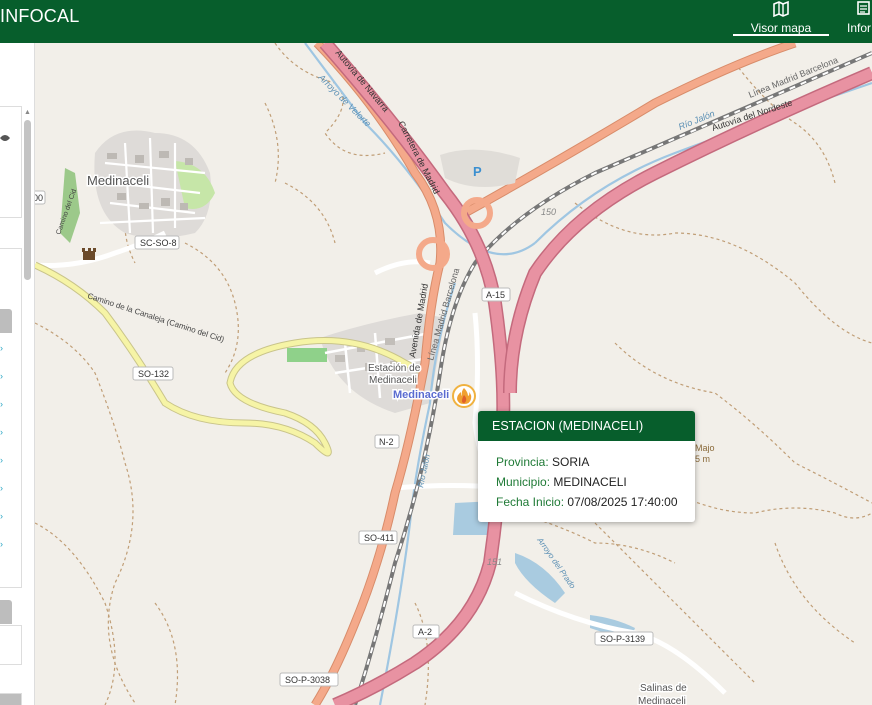 Image resolution: width=872 pixels, height=705 pixels. Describe the element at coordinates (530, 502) in the screenshot. I see `fecha-label: Fecha Inicio:` at that location.